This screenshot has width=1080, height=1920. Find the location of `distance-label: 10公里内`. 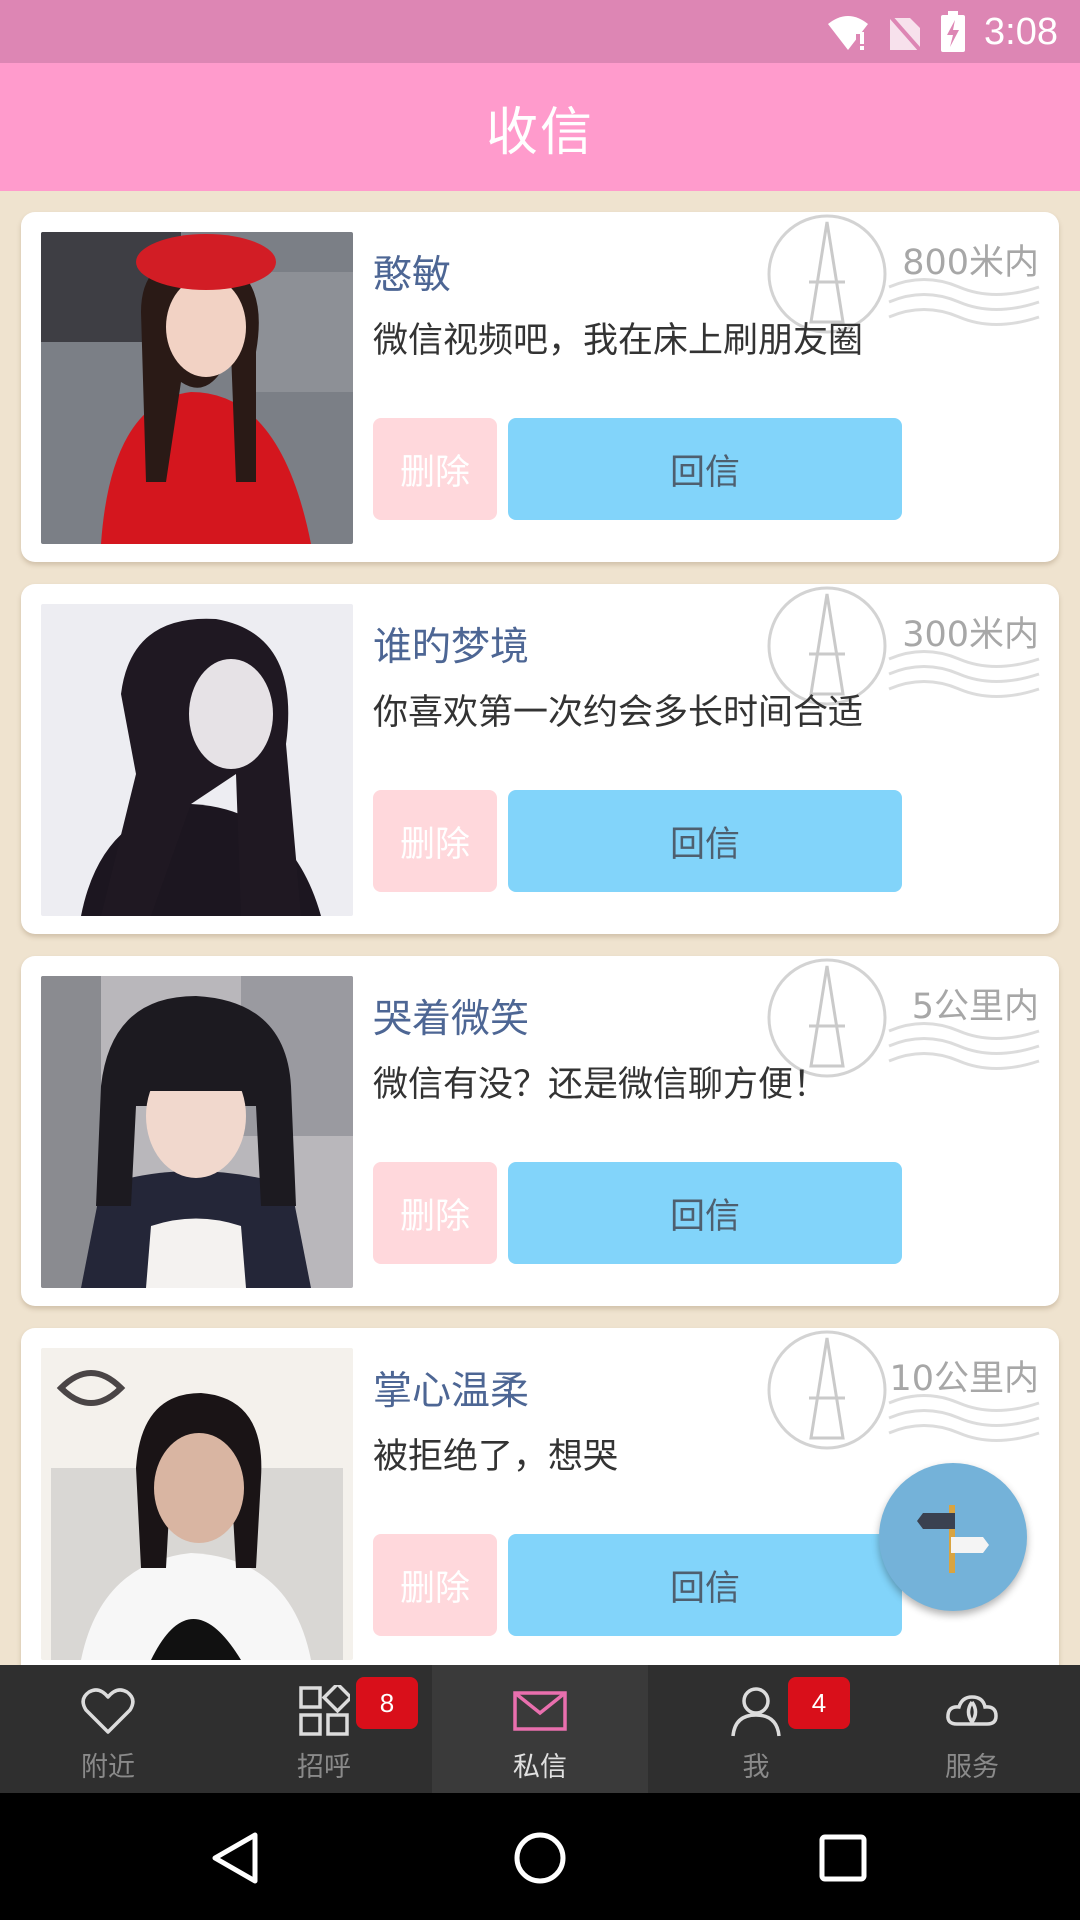

distance-label: 10公里内 is located at coordinates (964, 1379).